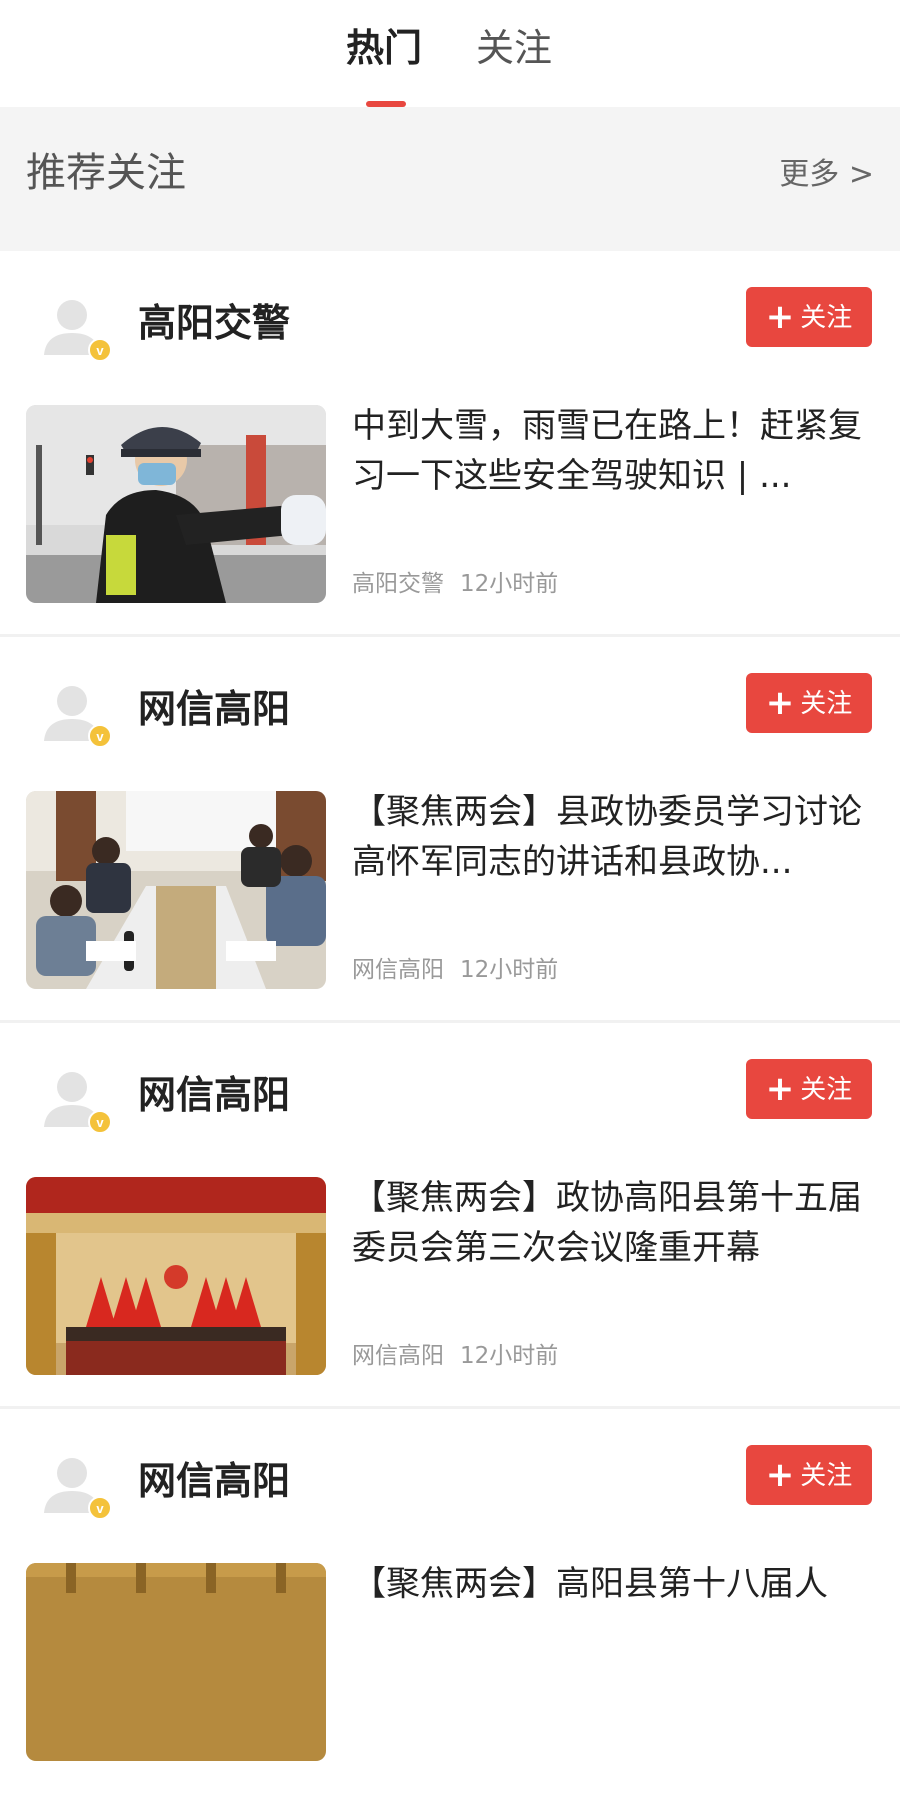 This screenshot has height=1795, width=900. Describe the element at coordinates (384, 48) in the screenshot. I see `tab-hot: 热门` at that location.